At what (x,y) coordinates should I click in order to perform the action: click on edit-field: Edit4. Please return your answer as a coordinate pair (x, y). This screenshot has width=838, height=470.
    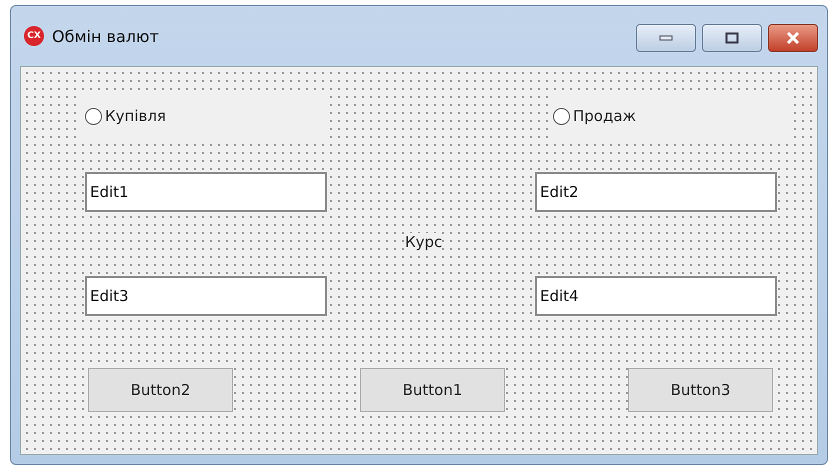
    Looking at the image, I should click on (656, 296).